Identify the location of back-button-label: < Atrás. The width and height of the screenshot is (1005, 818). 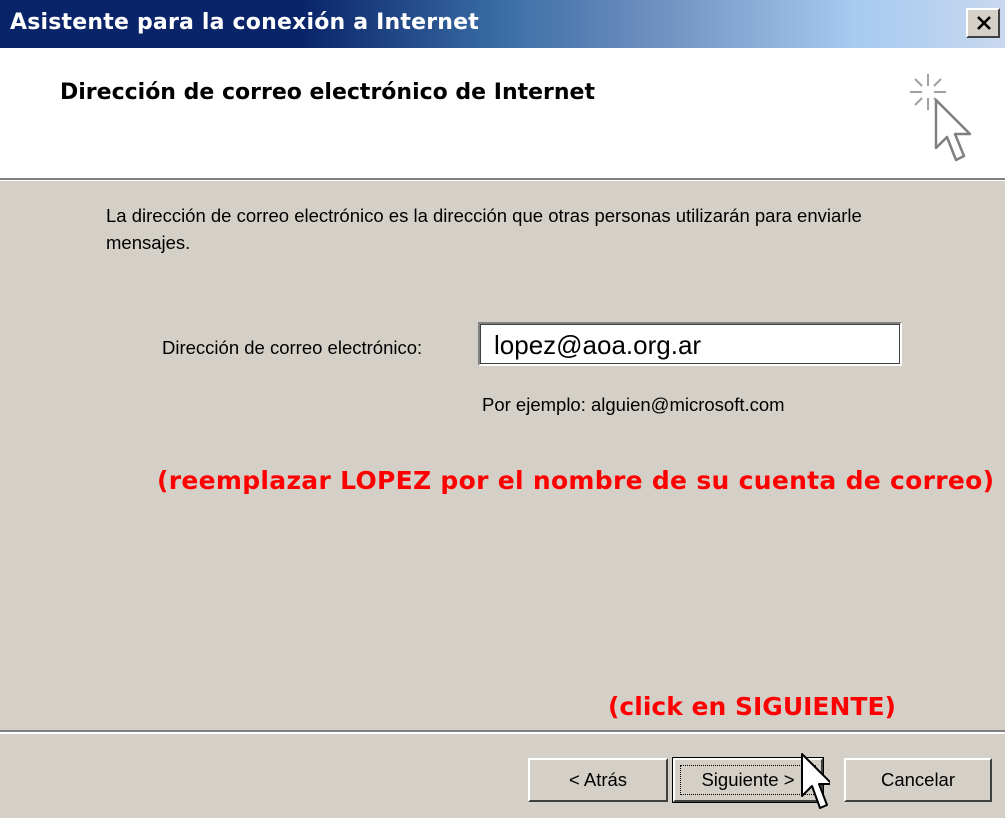
(598, 779).